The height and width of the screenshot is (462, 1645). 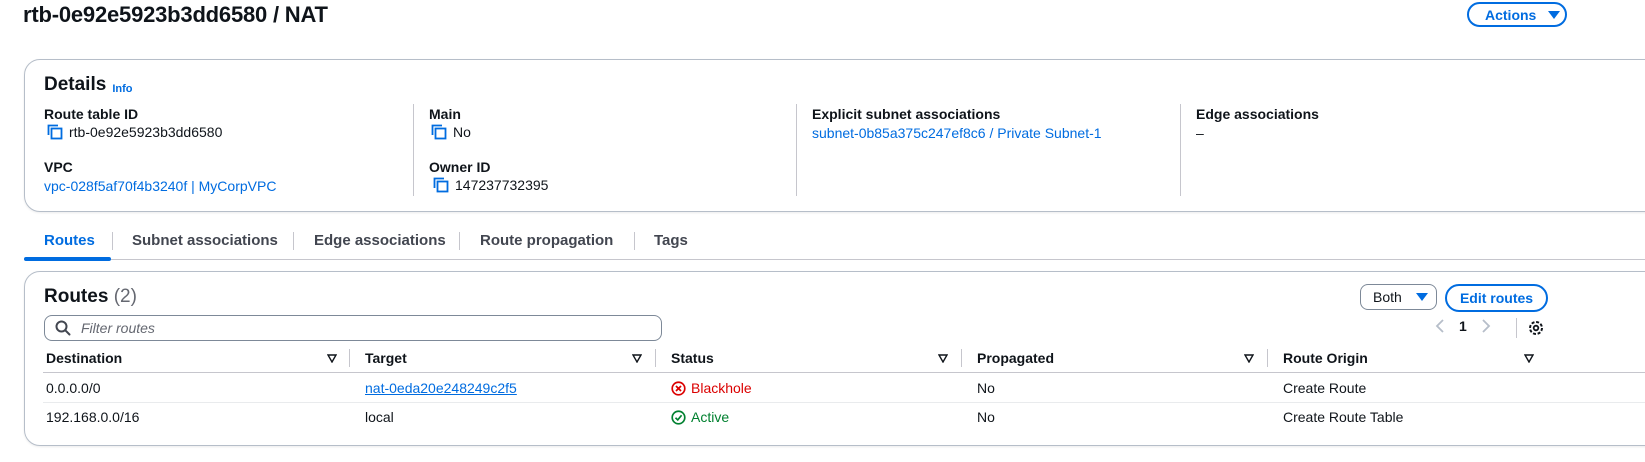 I want to click on owner-id-value: 147237732395, so click(x=490, y=185).